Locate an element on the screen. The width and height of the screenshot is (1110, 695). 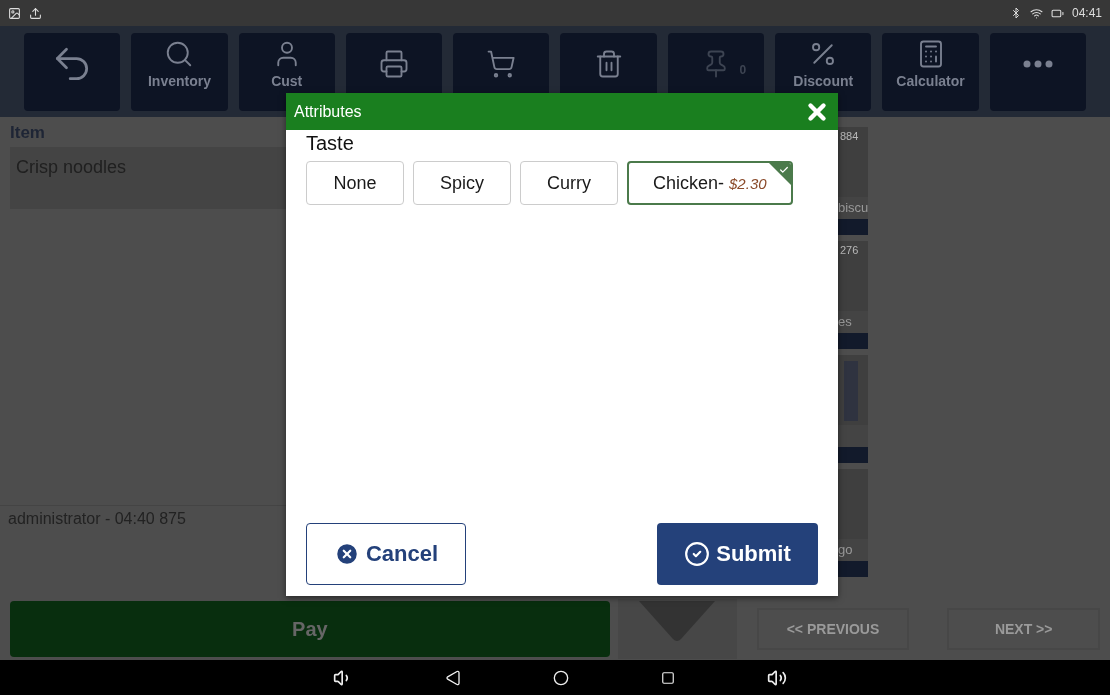
product-number: 884 is located at coordinates (849, 136).